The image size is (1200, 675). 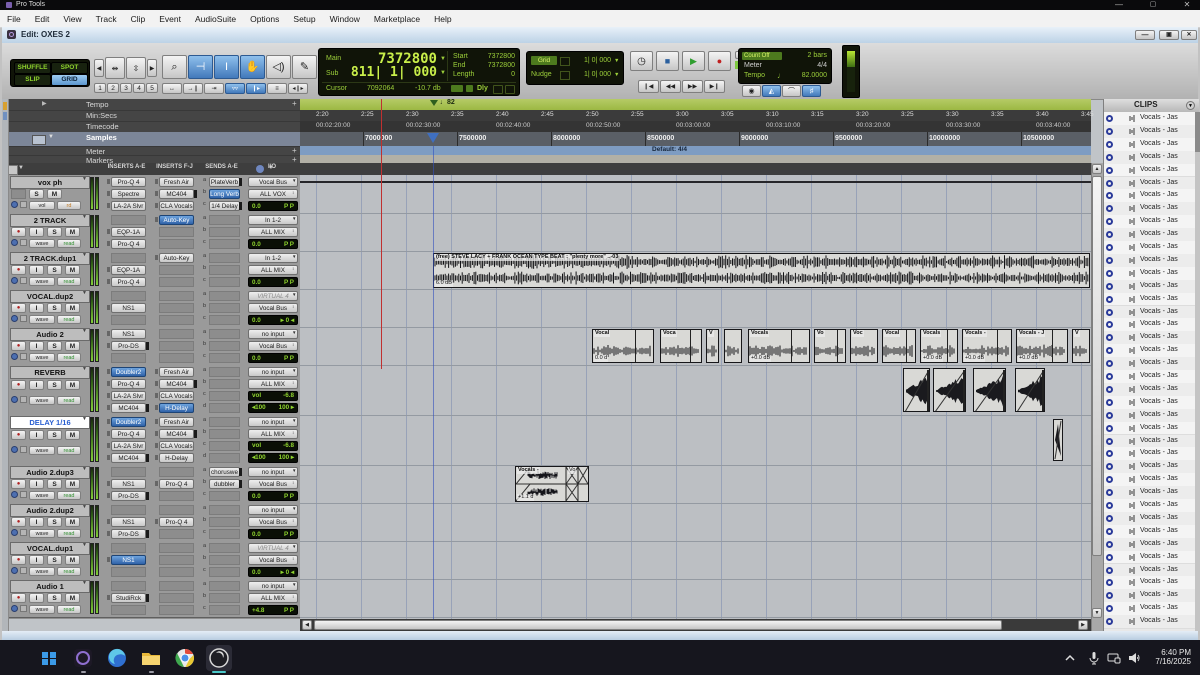 What do you see at coordinates (714, 86) in the screenshot?
I see `transport-go-to-end: ▶❙` at bounding box center [714, 86].